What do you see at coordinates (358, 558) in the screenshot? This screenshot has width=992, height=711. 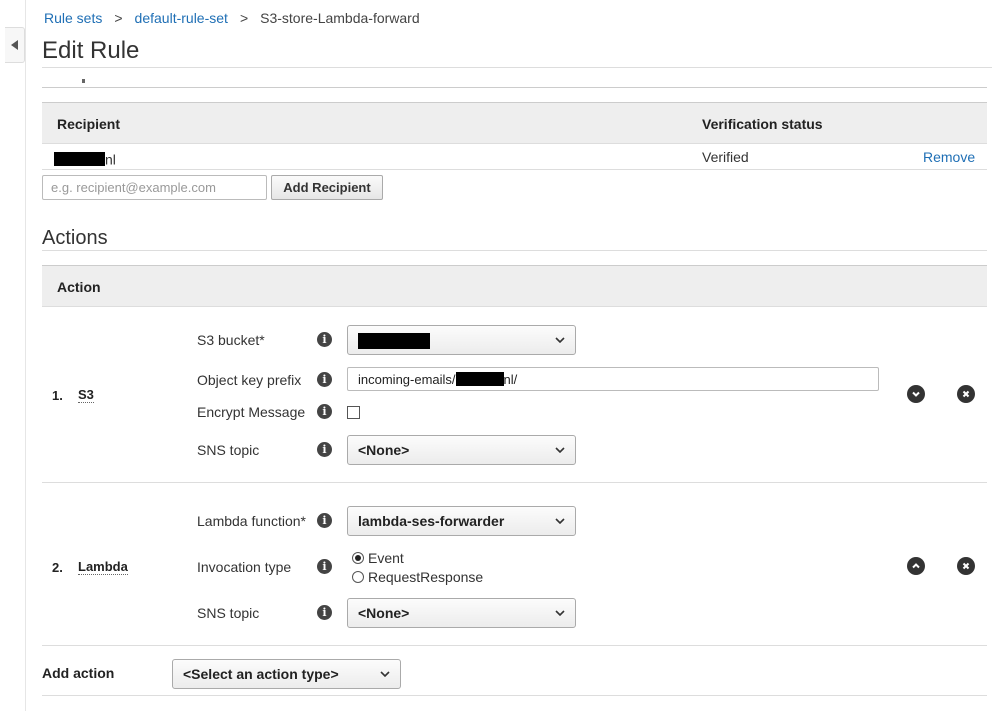 I see `invocation-event-radio` at bounding box center [358, 558].